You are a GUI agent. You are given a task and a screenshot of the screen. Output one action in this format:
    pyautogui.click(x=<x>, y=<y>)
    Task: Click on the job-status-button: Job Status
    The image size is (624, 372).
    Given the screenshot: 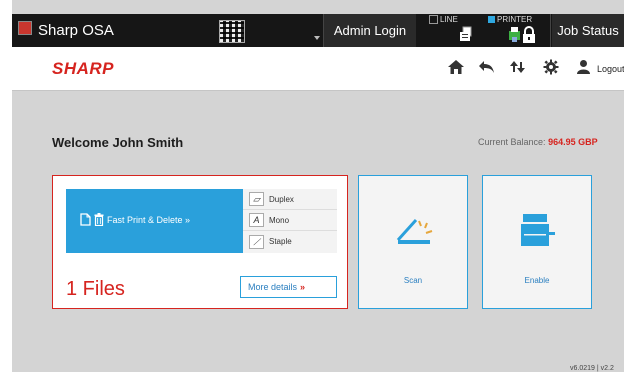 What is the action you would take?
    pyautogui.click(x=588, y=30)
    